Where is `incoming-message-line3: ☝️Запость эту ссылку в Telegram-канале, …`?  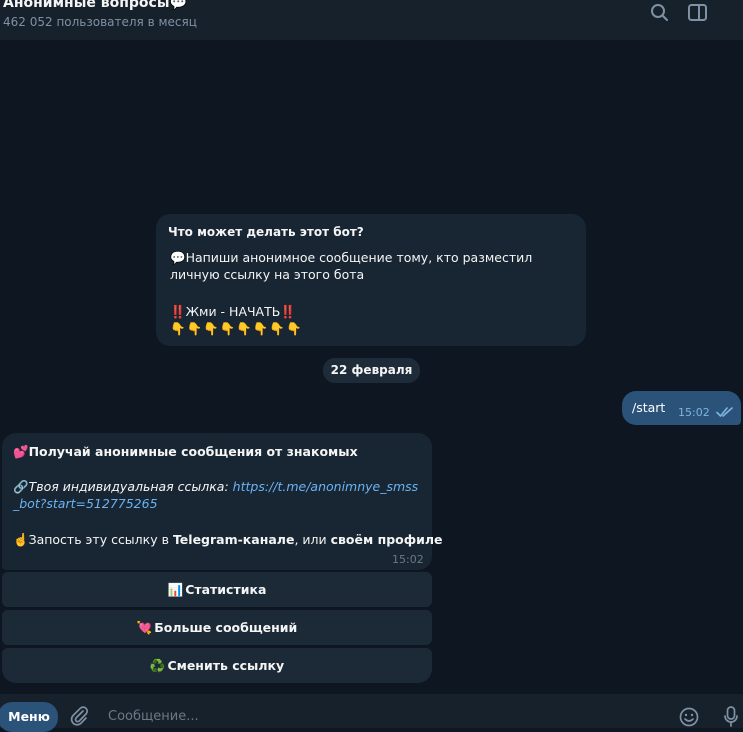 incoming-message-line3: ☝️Запость эту ссылку в Telegram-канале, … is located at coordinates (228, 539).